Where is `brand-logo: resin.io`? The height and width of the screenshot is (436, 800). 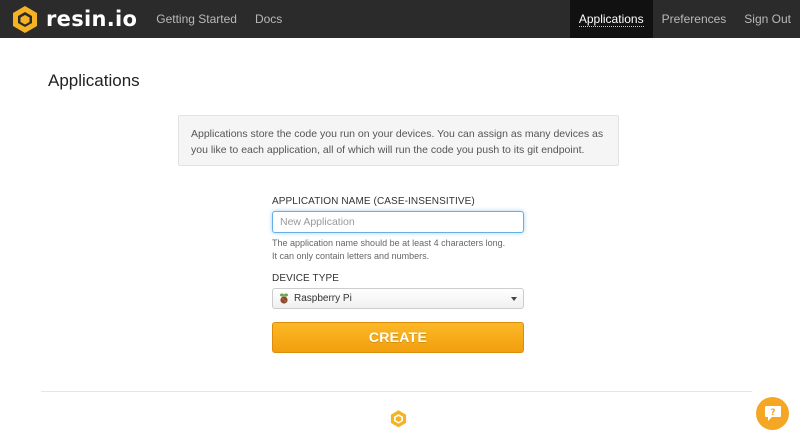 brand-logo: resin.io is located at coordinates (73, 19).